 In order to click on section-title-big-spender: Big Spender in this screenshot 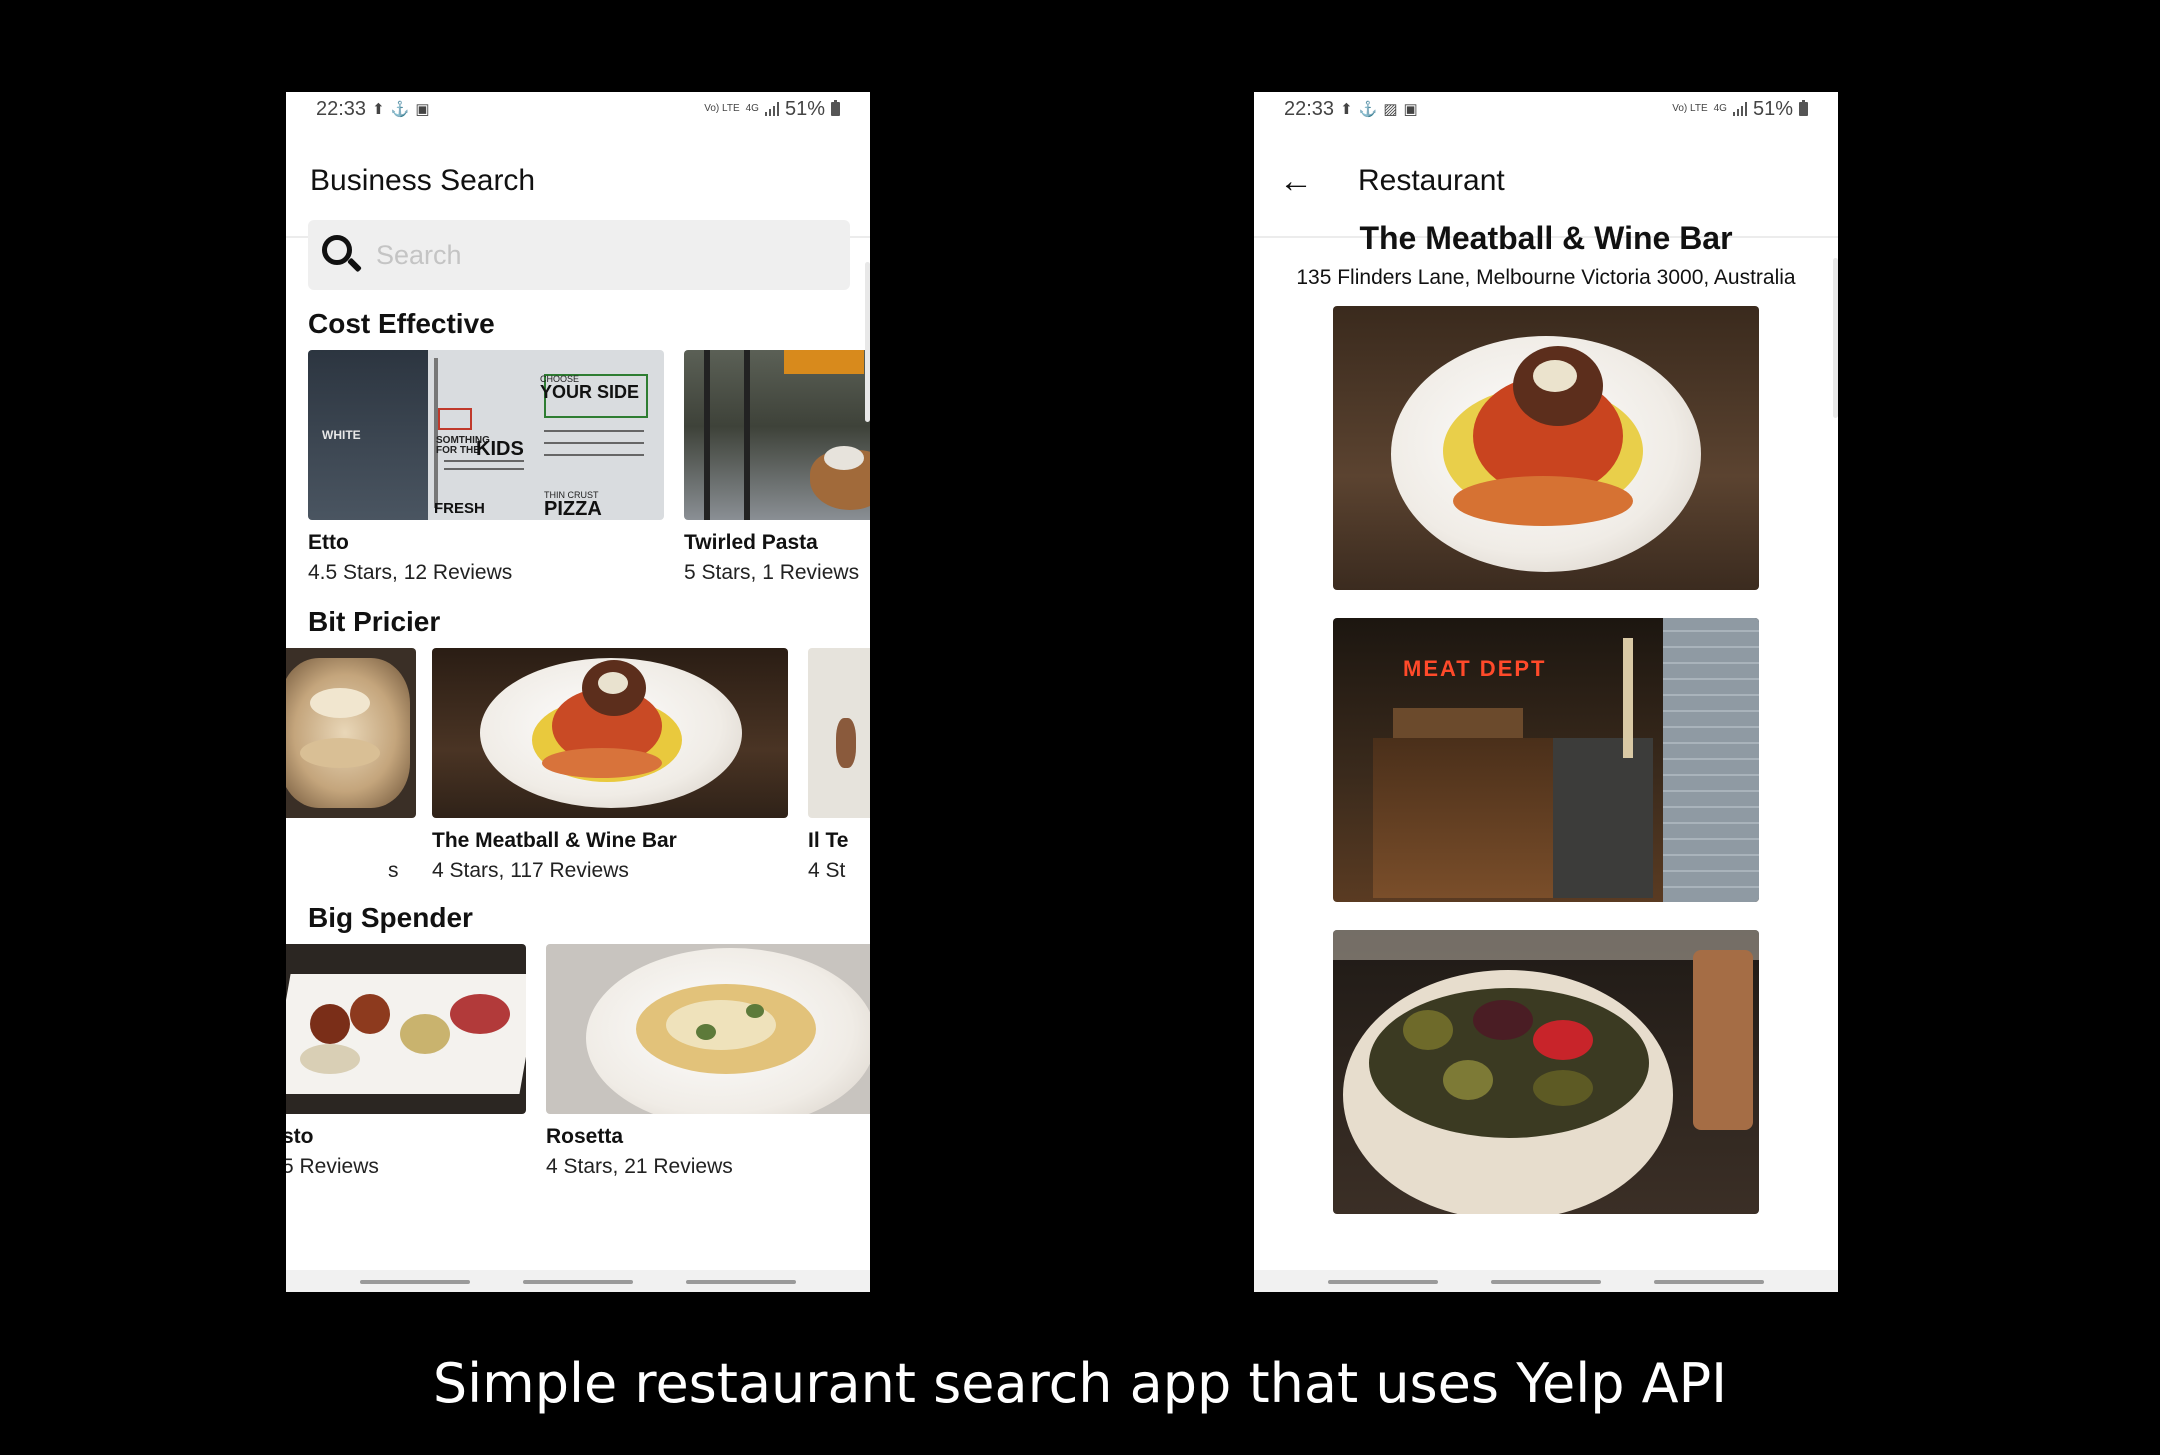, I will do `click(390, 917)`.